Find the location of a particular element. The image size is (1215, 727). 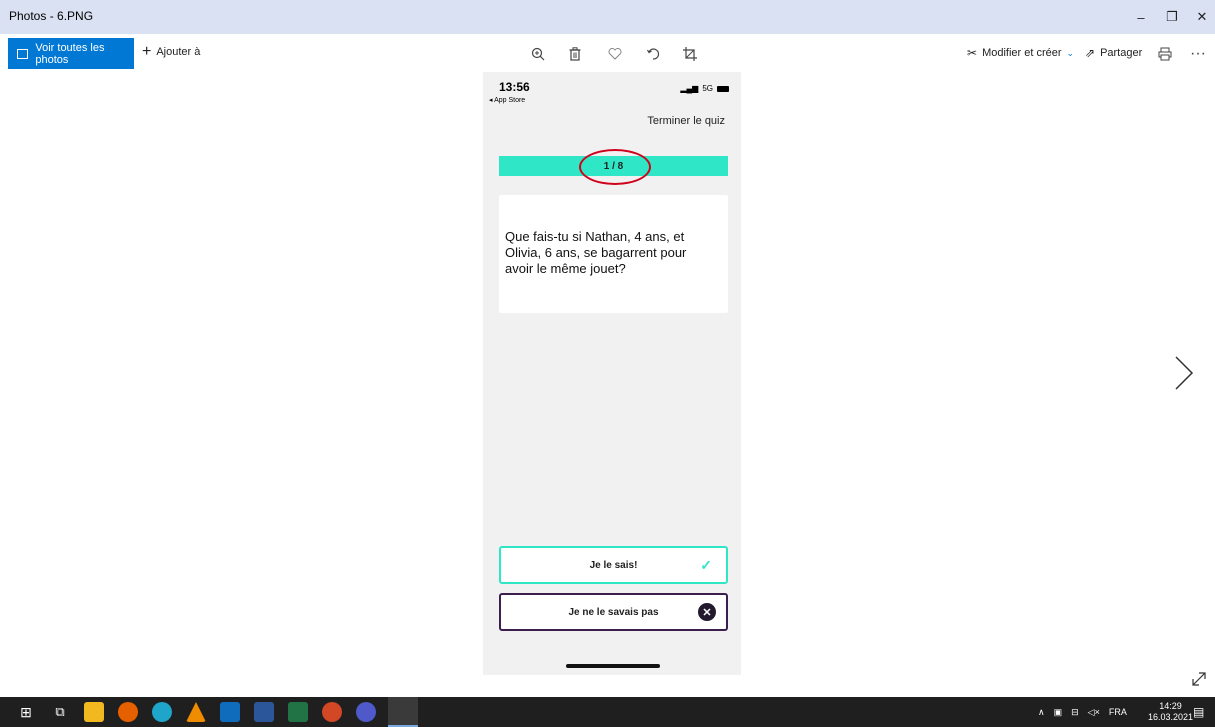

vlc-icon is located at coordinates (196, 712).